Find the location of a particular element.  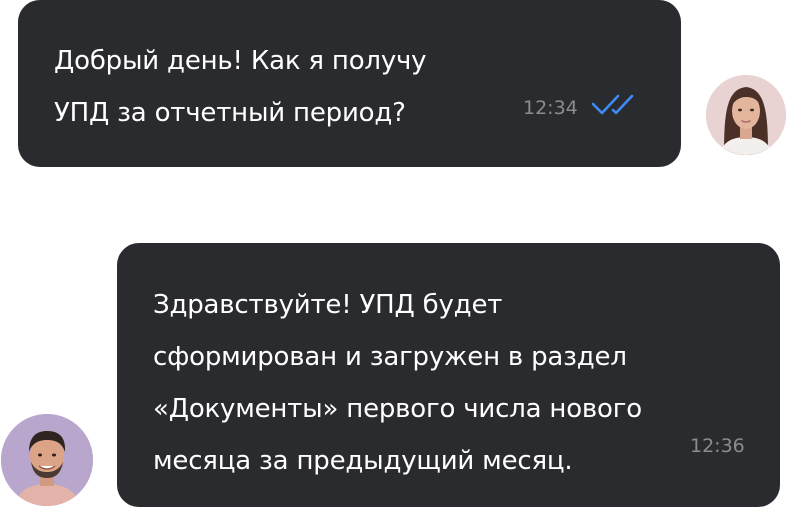

double-check-icon is located at coordinates (612, 104).